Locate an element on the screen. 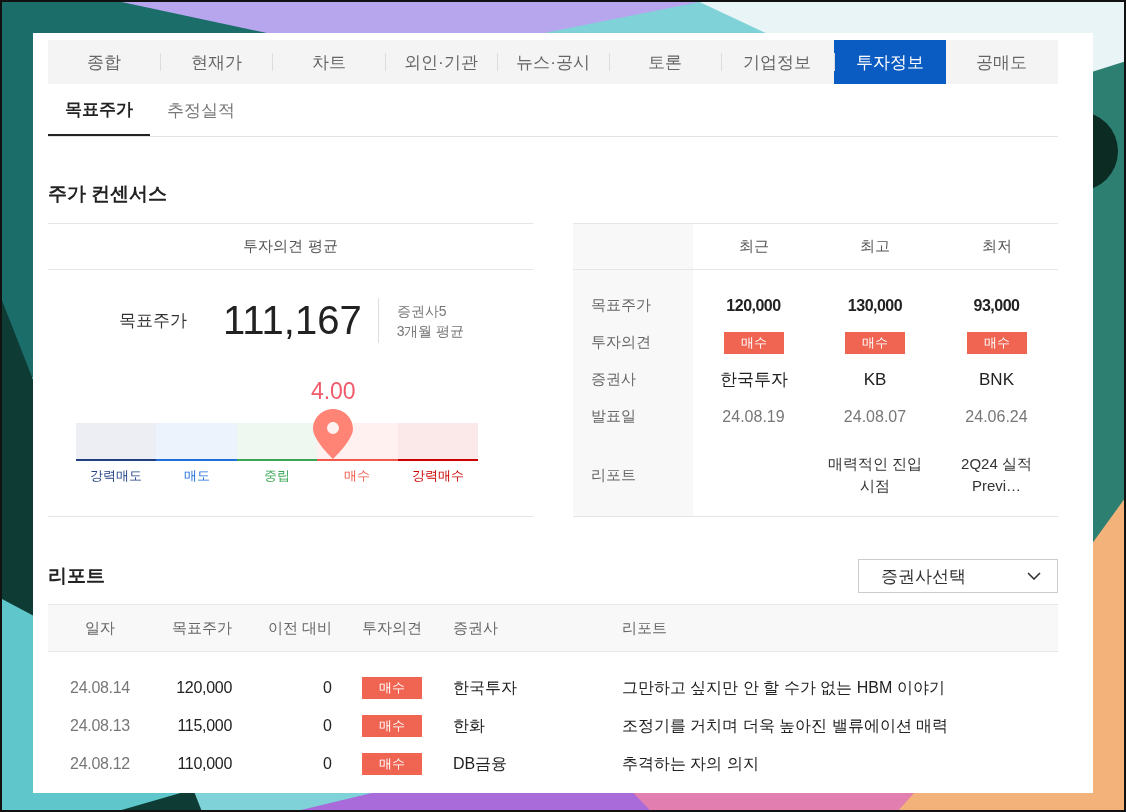 The width and height of the screenshot is (1126, 812). column-header: 이전 대비 is located at coordinates (299, 628).